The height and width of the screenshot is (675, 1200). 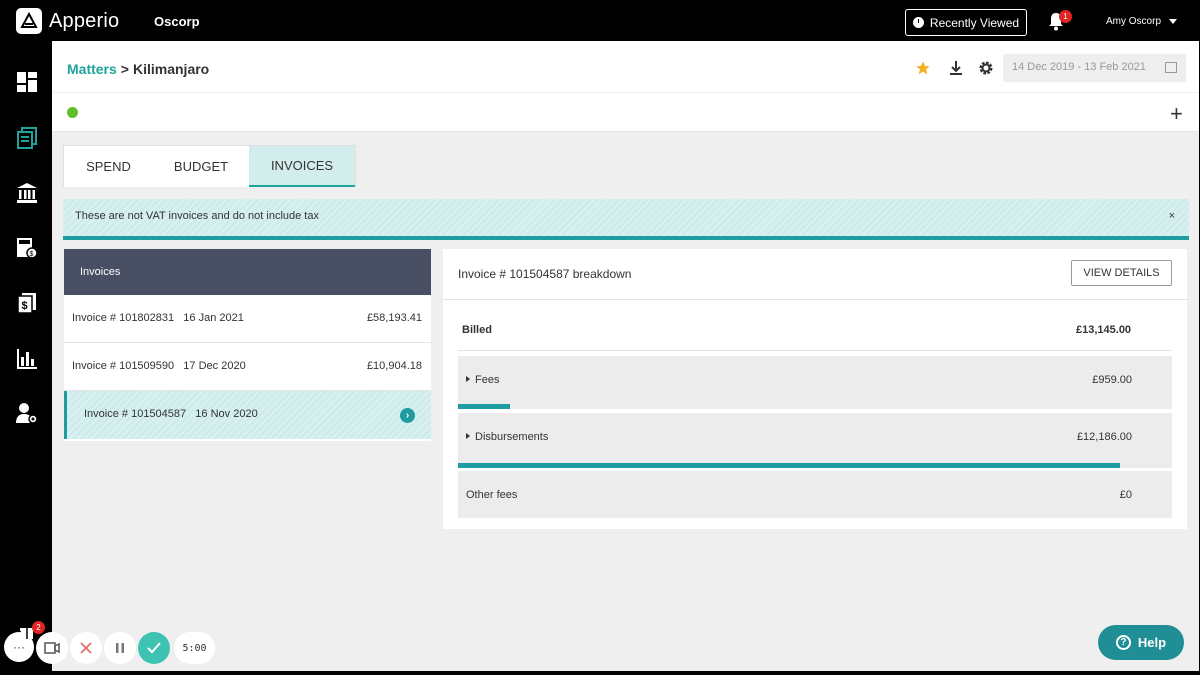 I want to click on user-name: Amy Oscorp, so click(x=1134, y=21).